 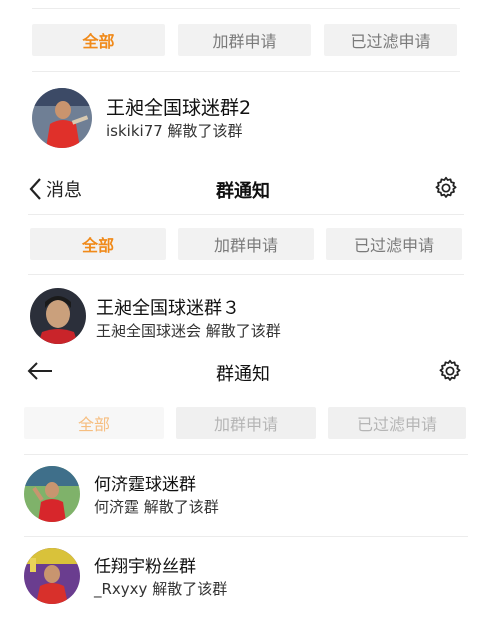 What do you see at coordinates (188, 331) in the screenshot?
I see `notice-message: 王昶全国球迷会 解散了该群` at bounding box center [188, 331].